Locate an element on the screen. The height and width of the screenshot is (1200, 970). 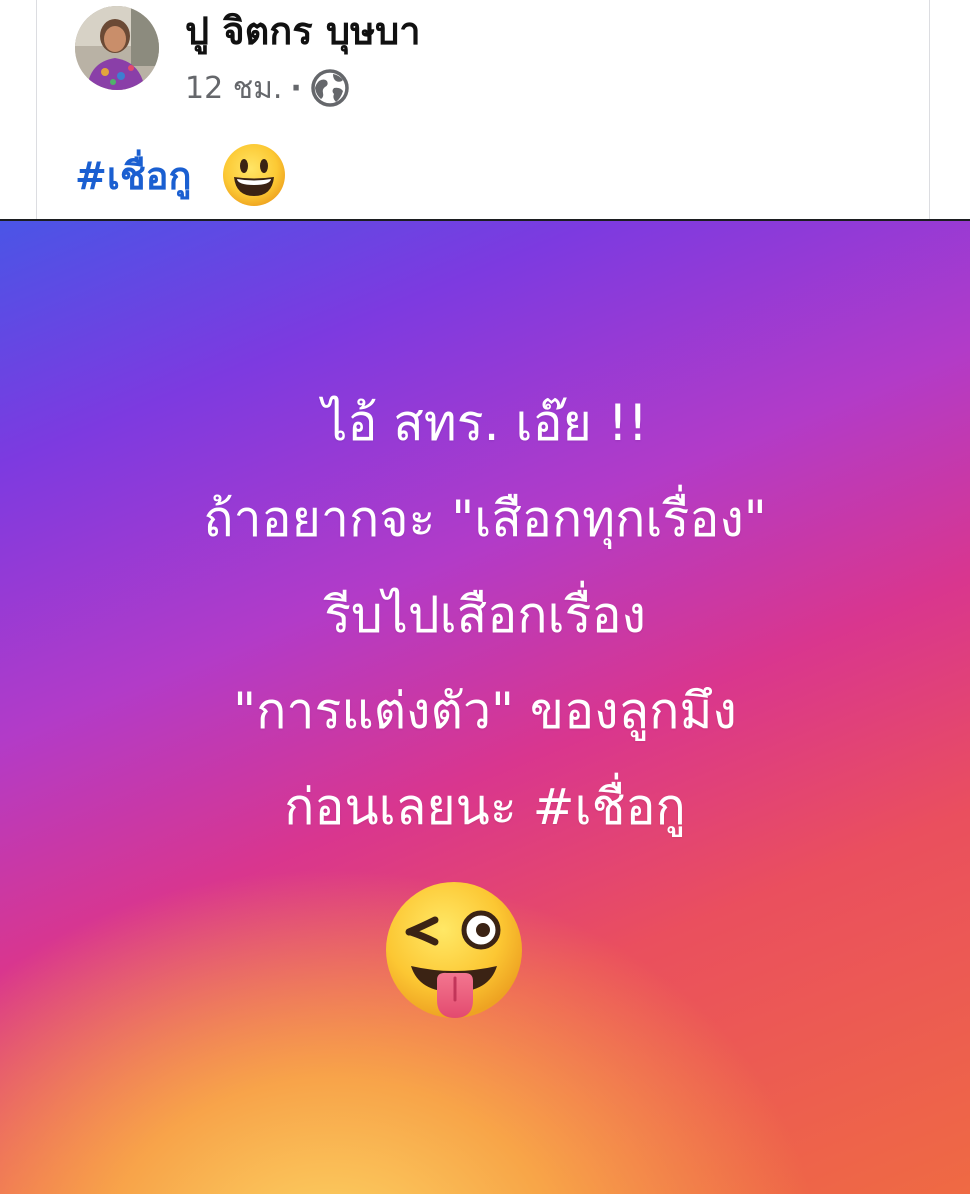
post-timestamp: 12 ชม. is located at coordinates (233, 88).